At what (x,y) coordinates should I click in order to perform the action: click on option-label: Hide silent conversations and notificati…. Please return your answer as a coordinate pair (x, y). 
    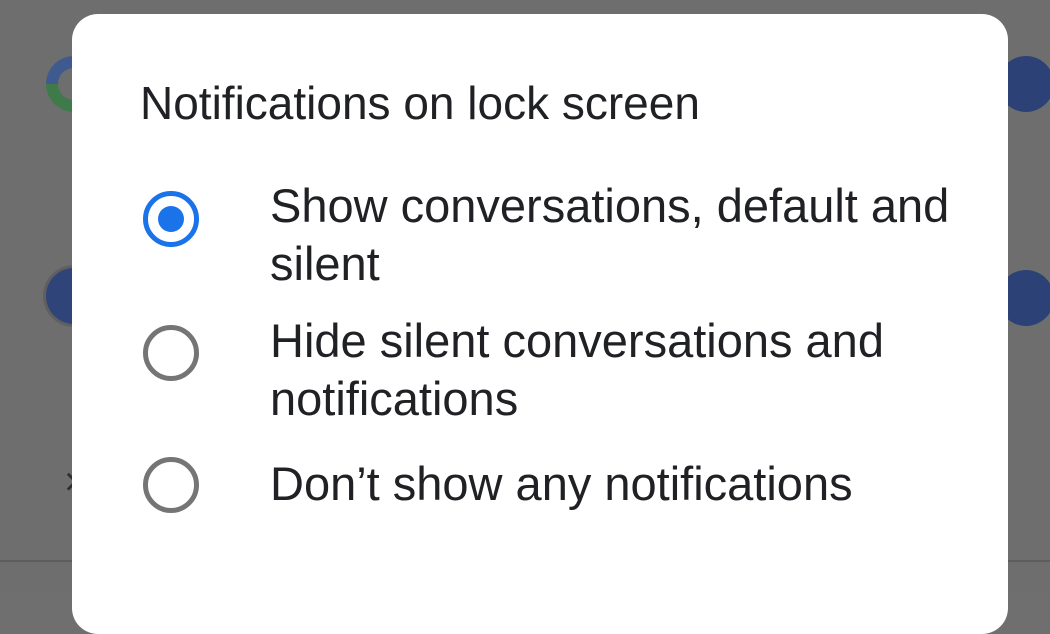
    Looking at the image, I should click on (577, 369).